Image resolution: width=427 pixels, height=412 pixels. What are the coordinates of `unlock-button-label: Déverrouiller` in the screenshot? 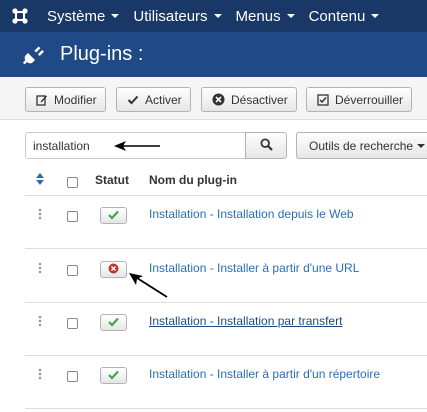 It's located at (369, 99).